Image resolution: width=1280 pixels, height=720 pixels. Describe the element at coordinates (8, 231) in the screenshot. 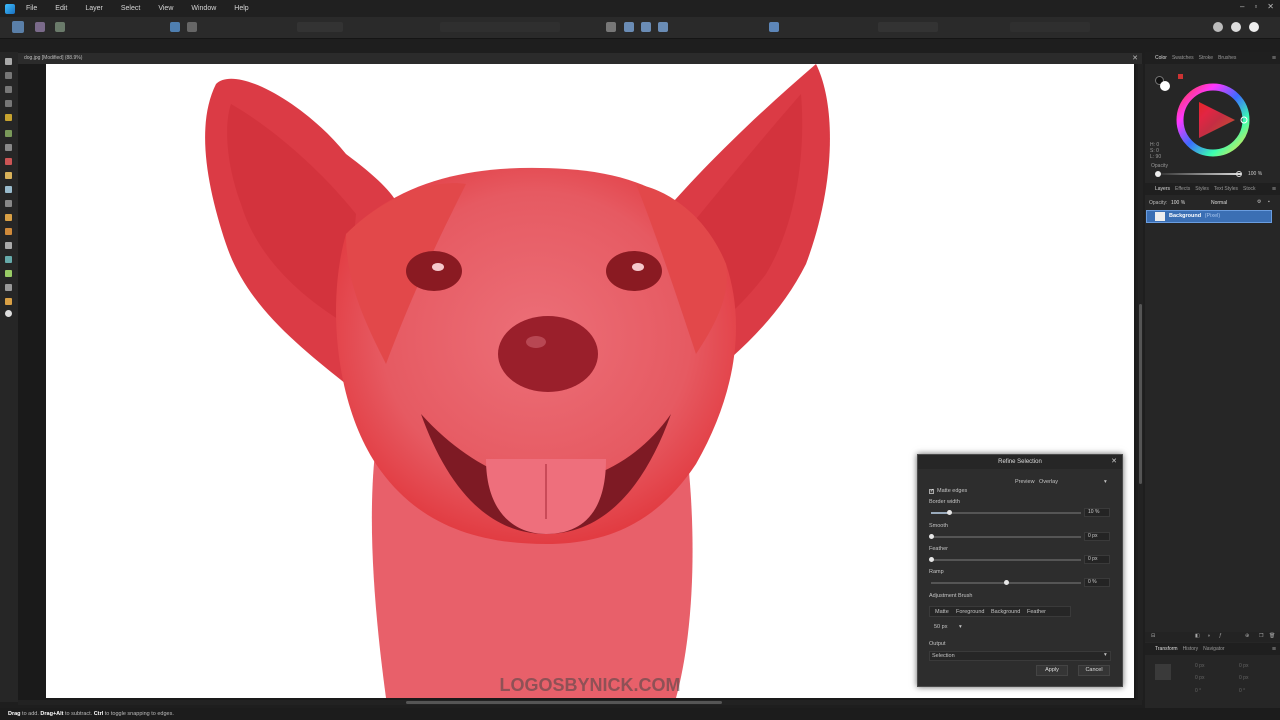

I see `burn-icon` at that location.